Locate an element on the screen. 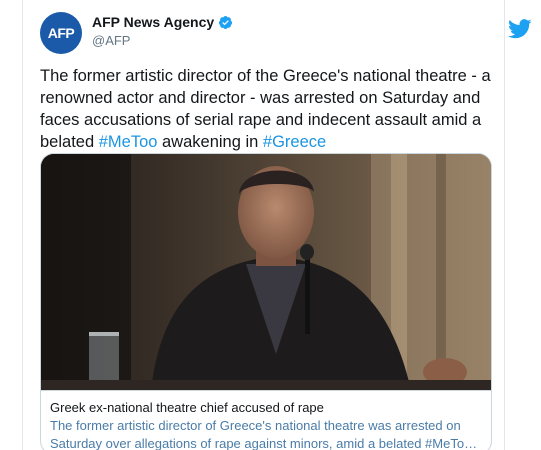  author-block: AFP News Agency @AFP is located at coordinates (162, 31).